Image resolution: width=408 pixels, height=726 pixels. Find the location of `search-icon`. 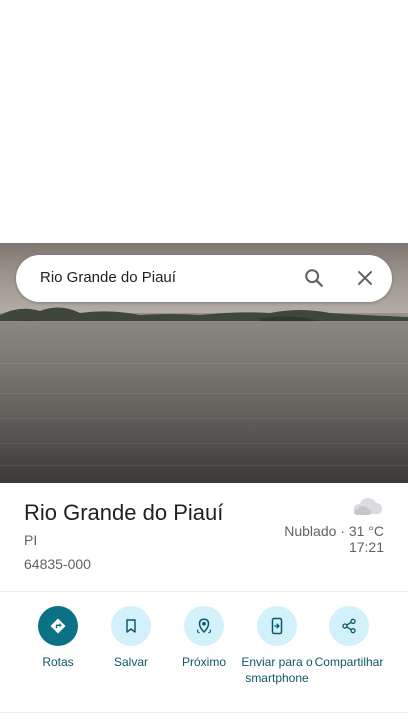

search-icon is located at coordinates (314, 278).